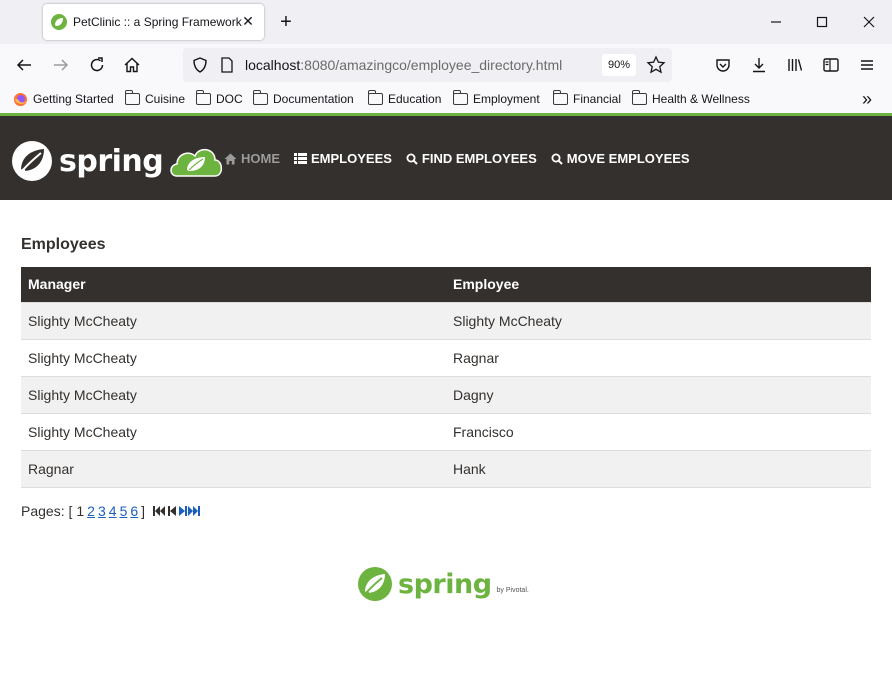 This screenshot has height=694, width=892. Describe the element at coordinates (233, 284) in the screenshot. I see `column-header-manager: Manager` at that location.